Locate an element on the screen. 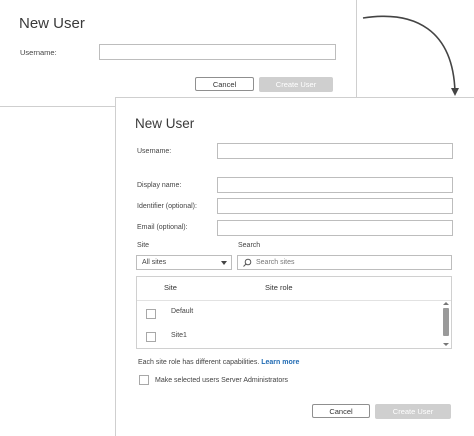  identifier-input is located at coordinates (335, 206).